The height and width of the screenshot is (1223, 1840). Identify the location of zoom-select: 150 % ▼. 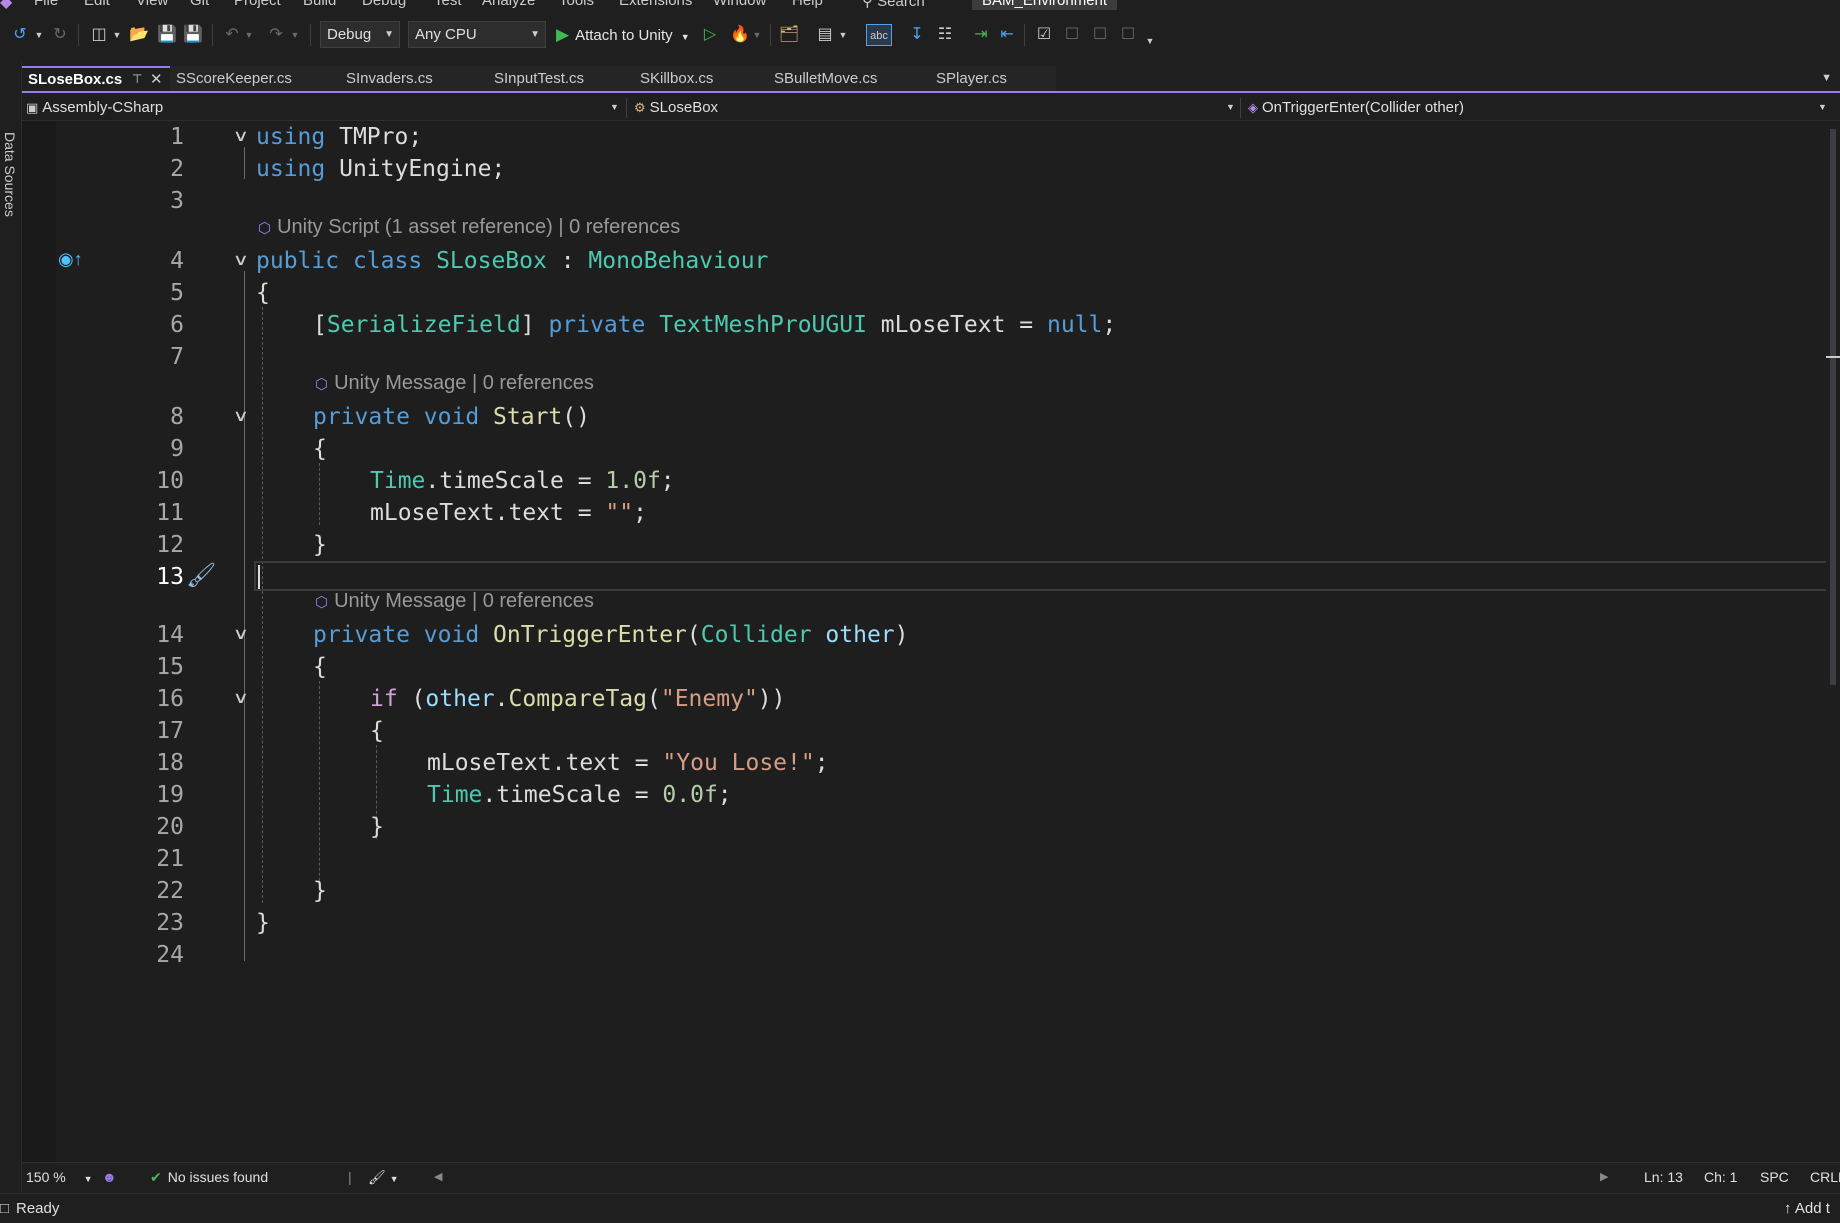
(59, 1177).